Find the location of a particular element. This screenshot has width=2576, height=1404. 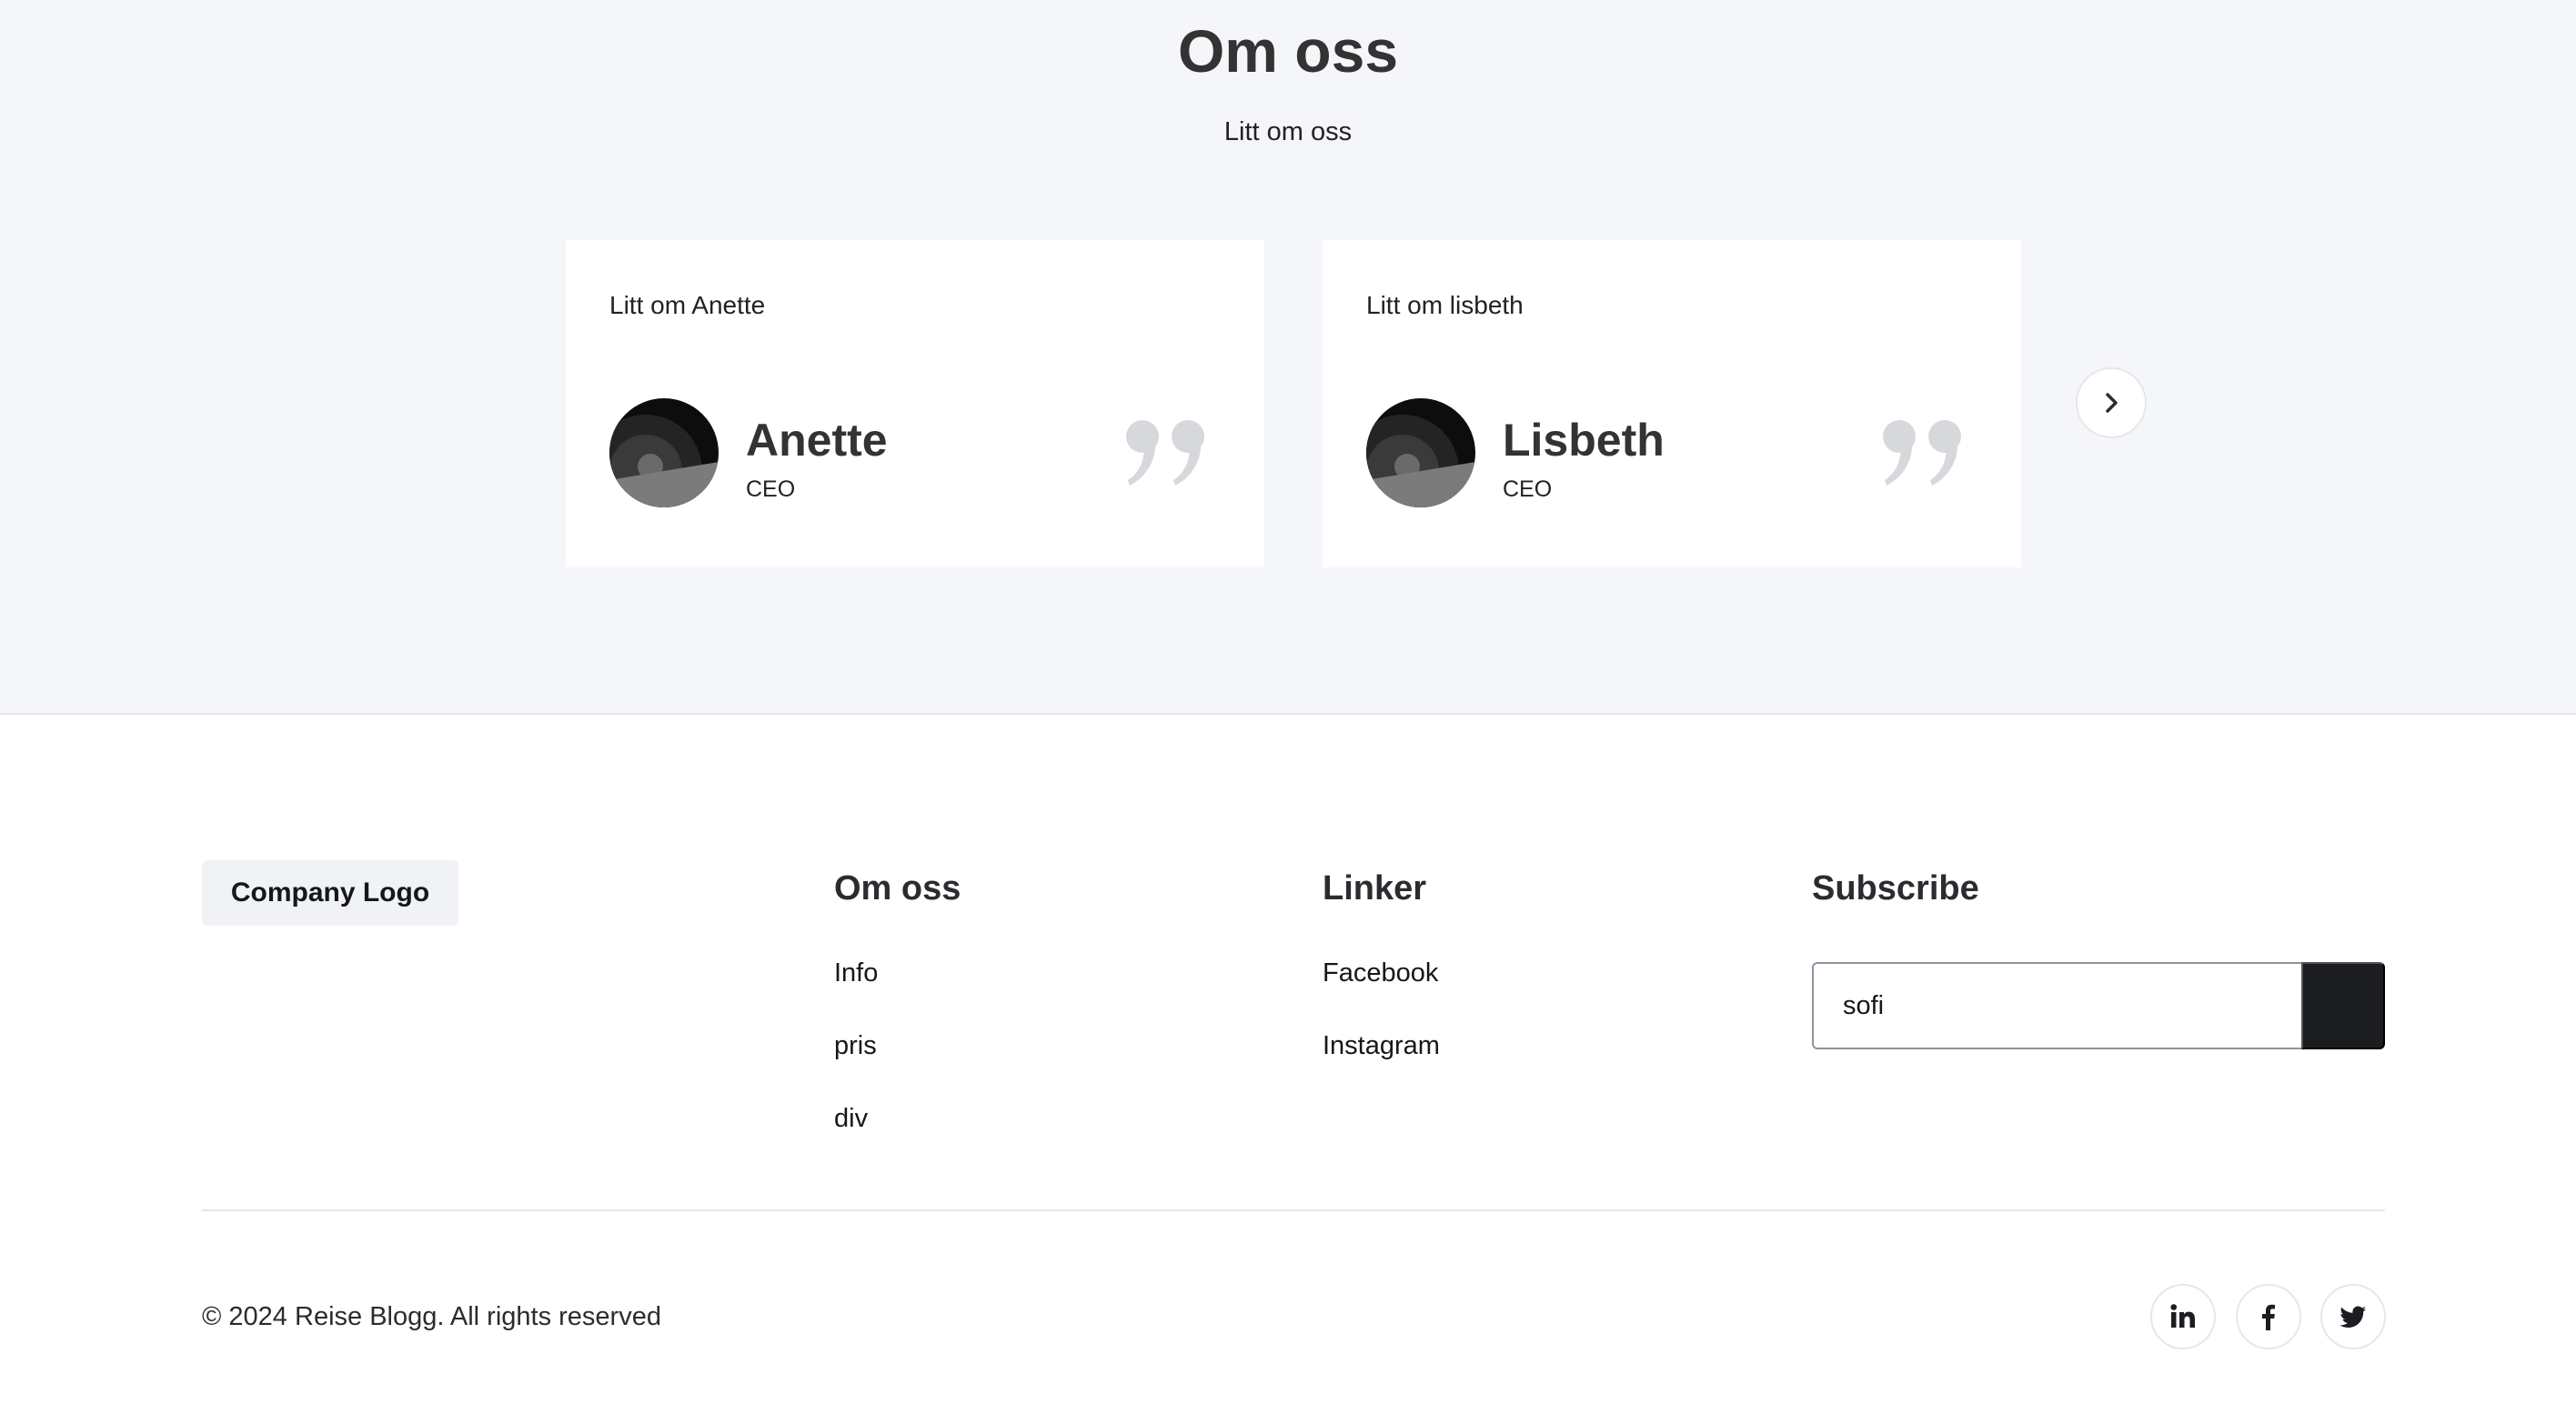

linkedin-icon is located at coordinates (2182, 1316).